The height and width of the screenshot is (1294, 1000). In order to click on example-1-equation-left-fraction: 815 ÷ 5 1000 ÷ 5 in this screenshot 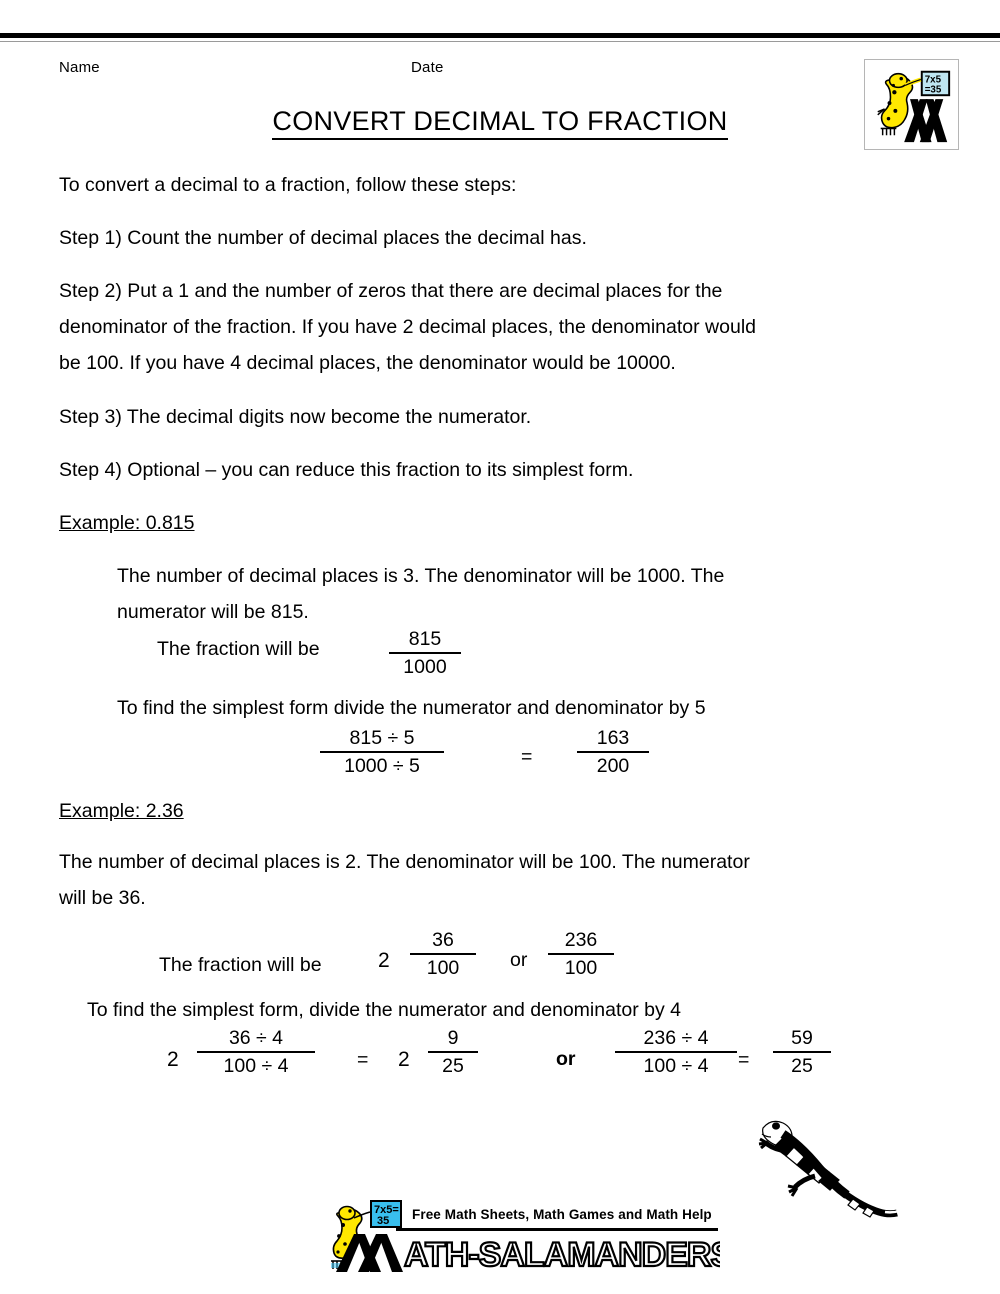, I will do `click(382, 752)`.